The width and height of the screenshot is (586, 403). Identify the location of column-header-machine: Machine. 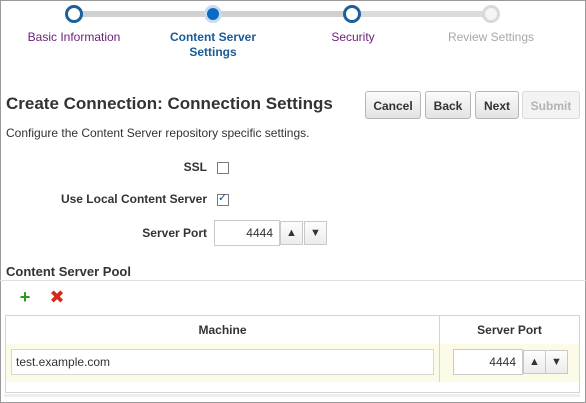
(222, 330).